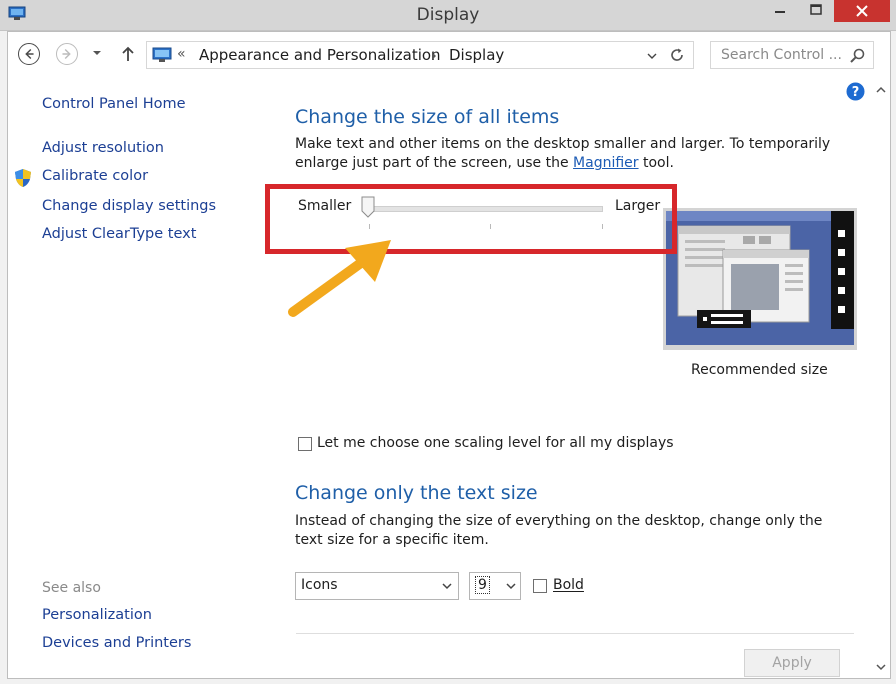  What do you see at coordinates (319, 585) in the screenshot?
I see `item-type-select-value: Icons` at bounding box center [319, 585].